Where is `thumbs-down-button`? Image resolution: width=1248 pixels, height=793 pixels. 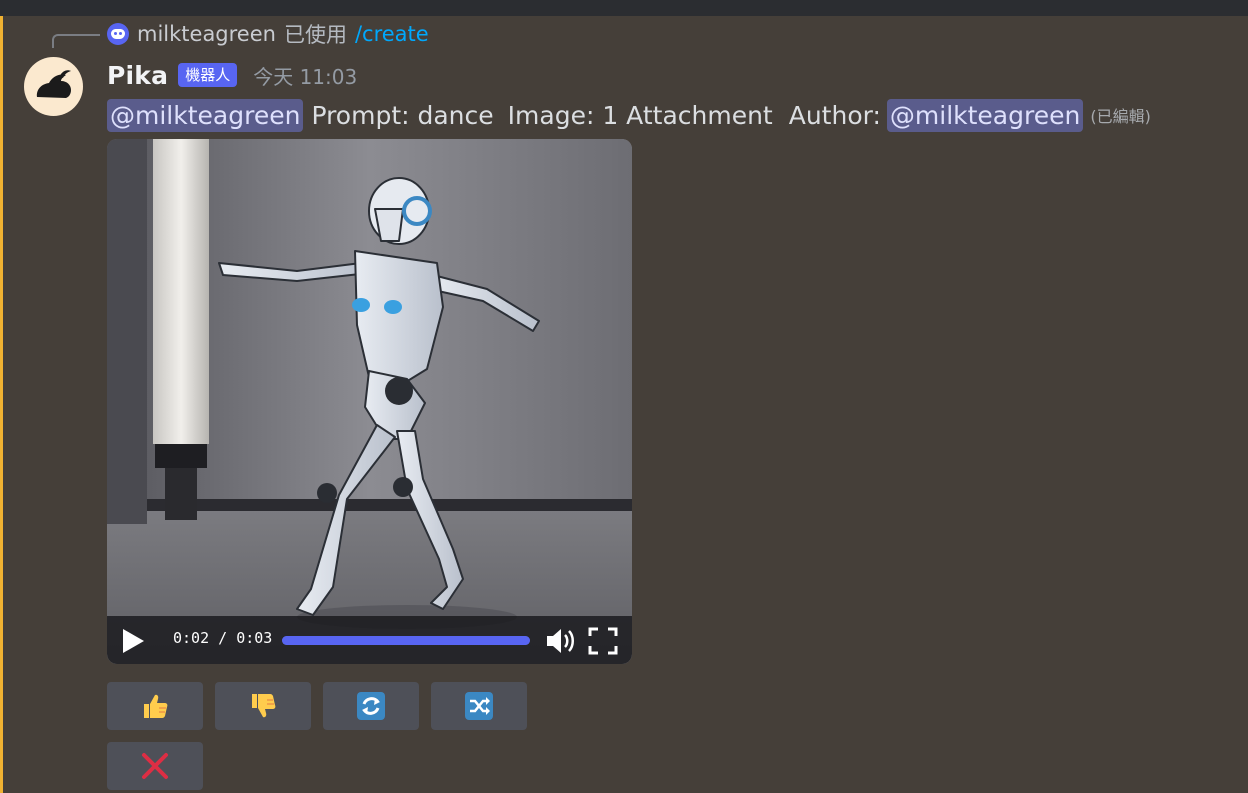
thumbs-down-button is located at coordinates (263, 706).